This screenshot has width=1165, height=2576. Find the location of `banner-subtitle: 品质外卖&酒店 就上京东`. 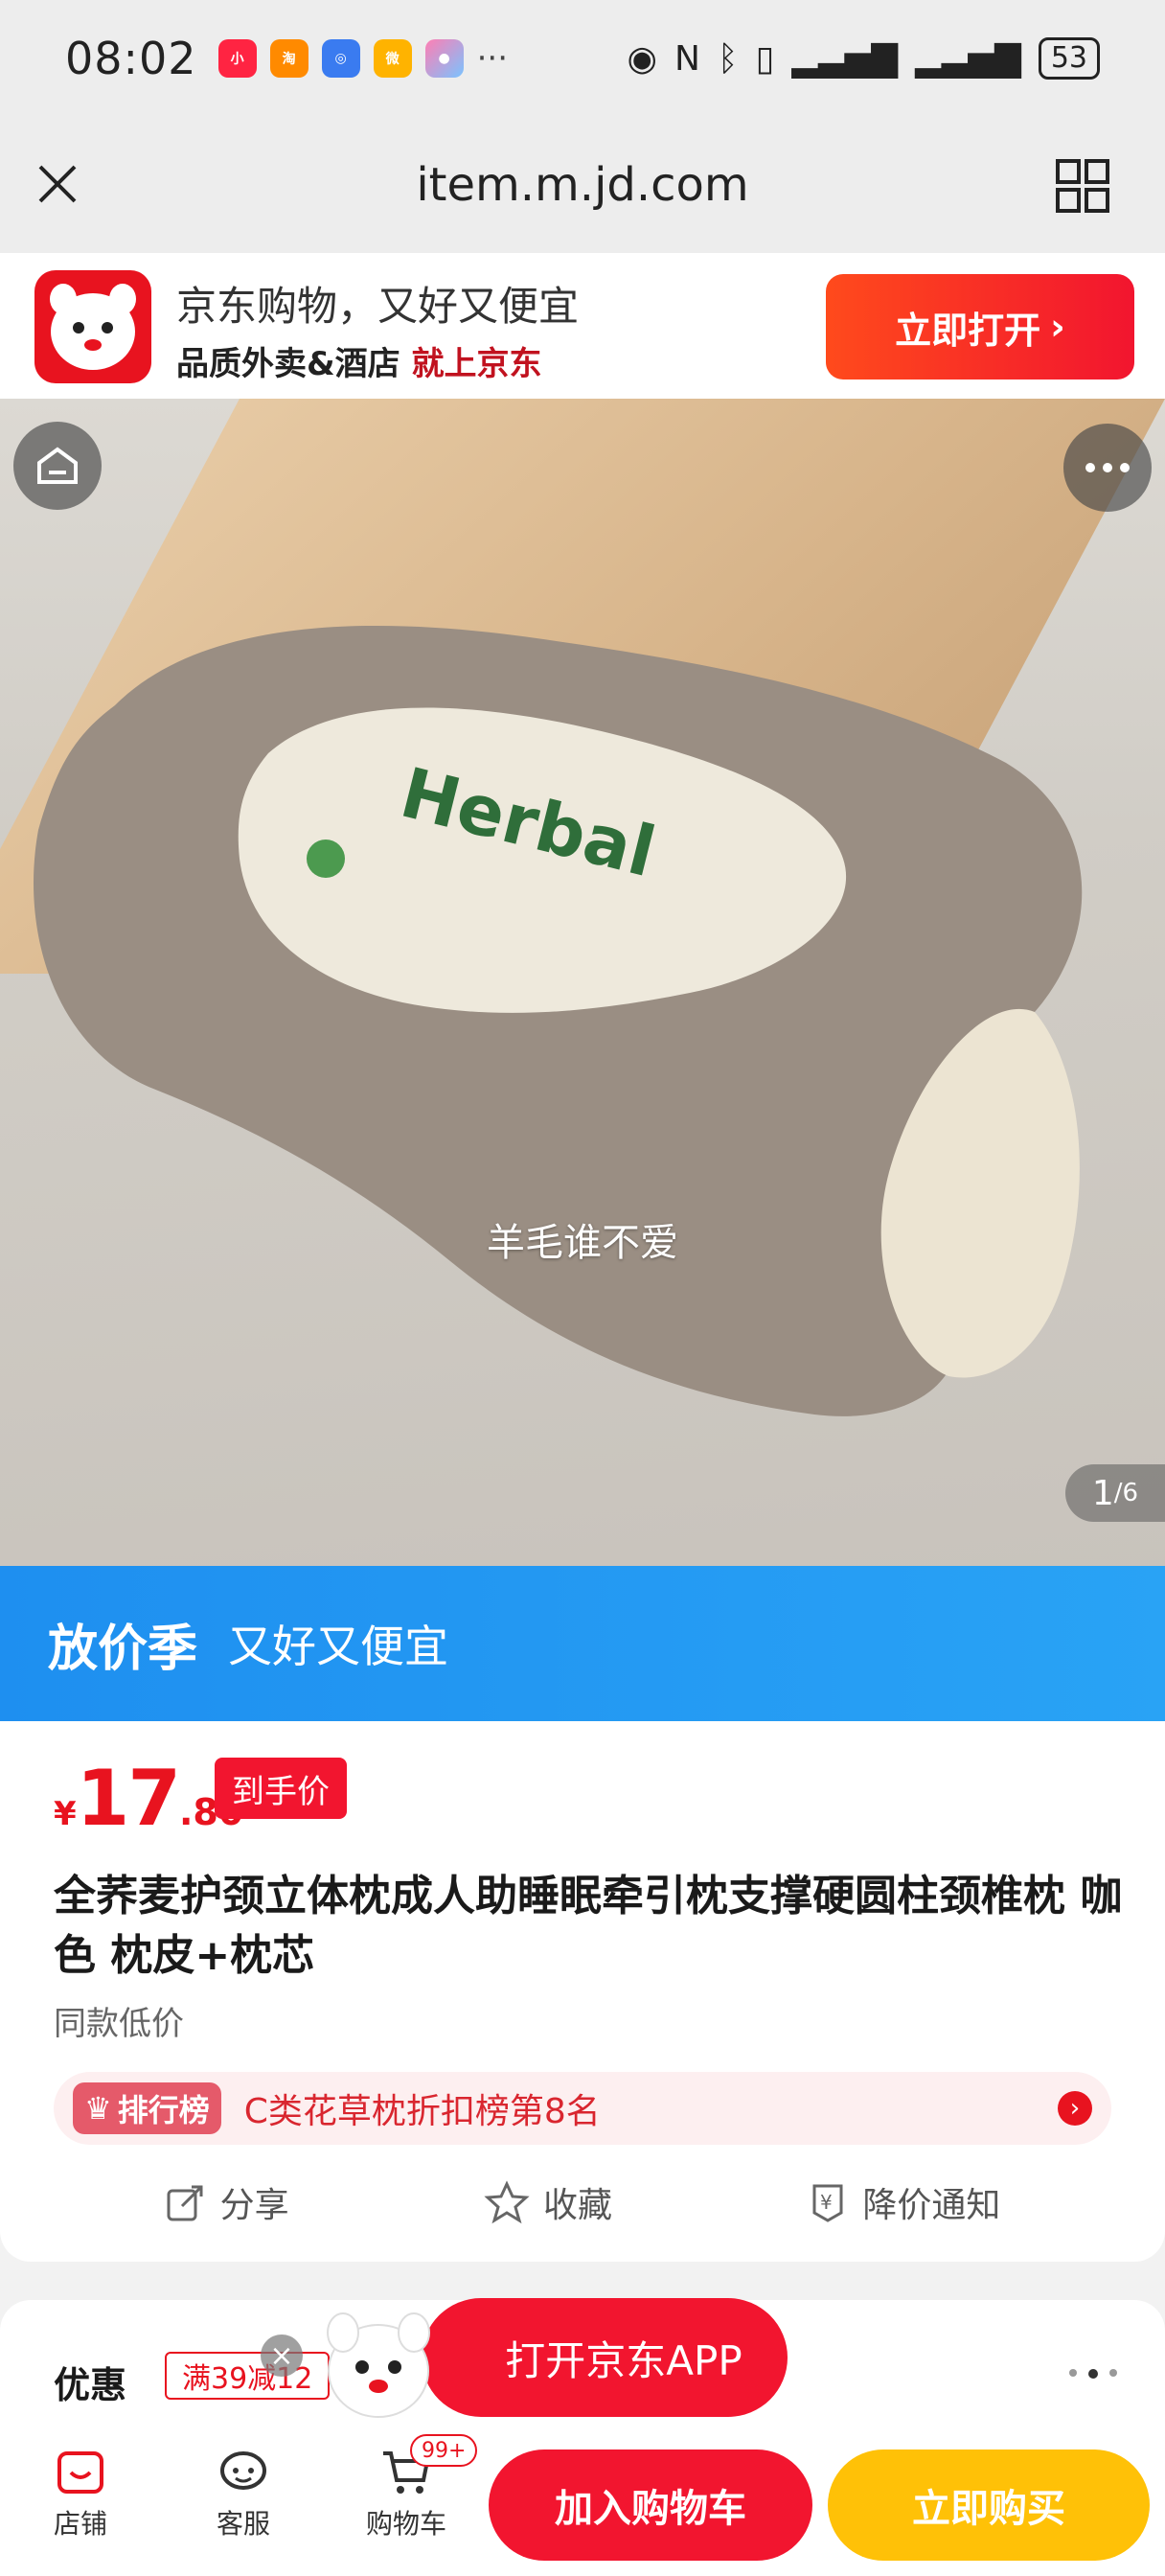

banner-subtitle: 品质外卖&酒店 就上京东 is located at coordinates (359, 360).